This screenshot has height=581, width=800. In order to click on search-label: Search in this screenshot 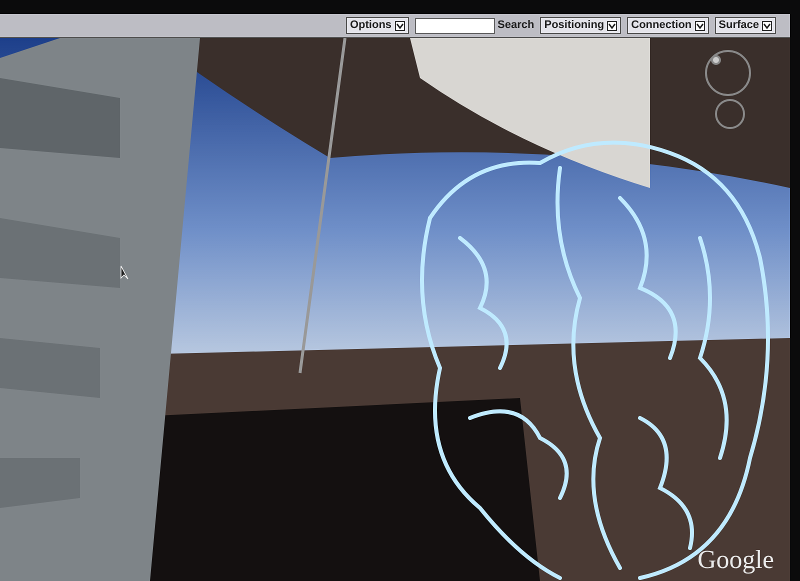, I will do `click(516, 26)`.